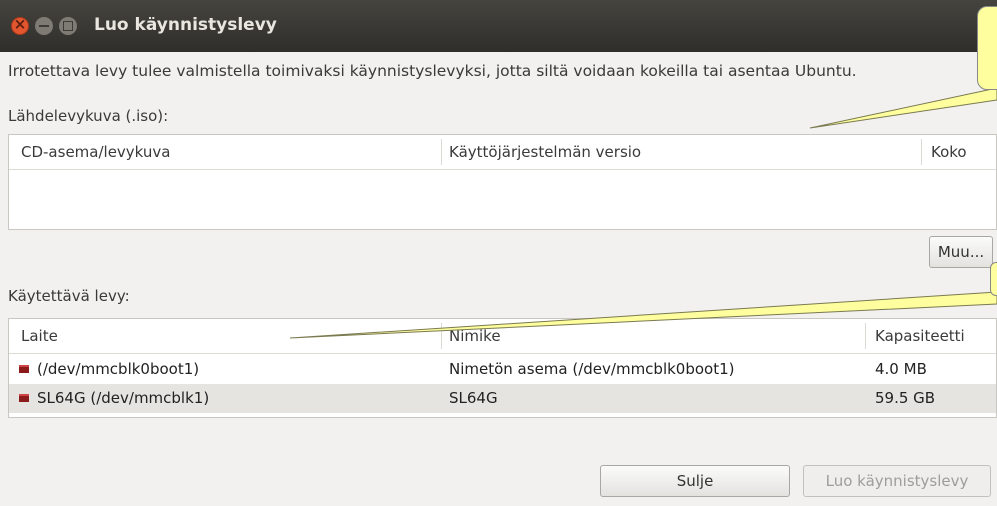 The image size is (997, 506). Describe the element at coordinates (643, 315) in the screenshot. I see `callout-pointer-bottom` at that location.